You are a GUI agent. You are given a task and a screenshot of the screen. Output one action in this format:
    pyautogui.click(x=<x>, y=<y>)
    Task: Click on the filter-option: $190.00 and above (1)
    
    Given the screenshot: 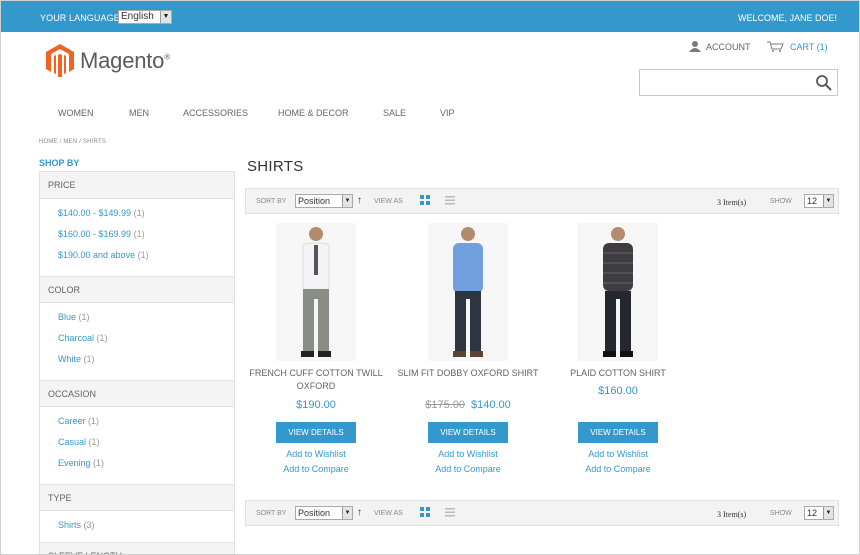 What is the action you would take?
    pyautogui.click(x=146, y=259)
    